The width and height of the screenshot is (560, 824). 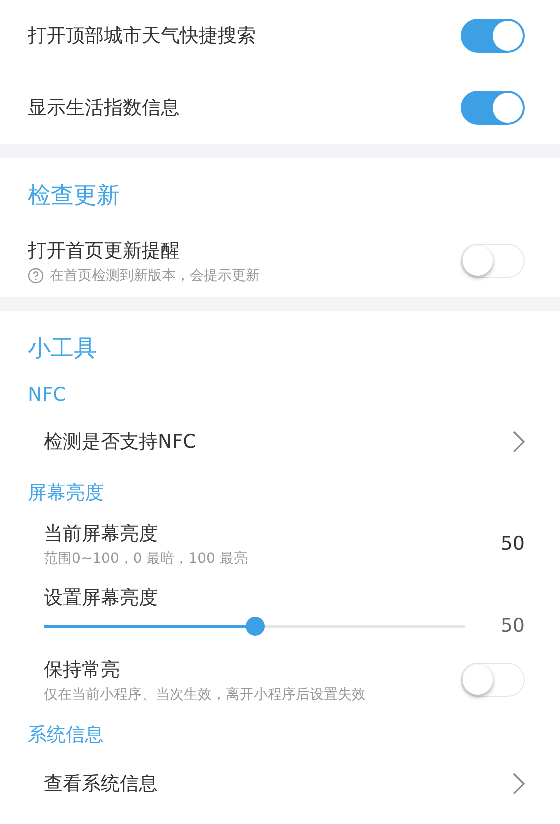 What do you see at coordinates (66, 735) in the screenshot?
I see `group-title: 系统信息` at bounding box center [66, 735].